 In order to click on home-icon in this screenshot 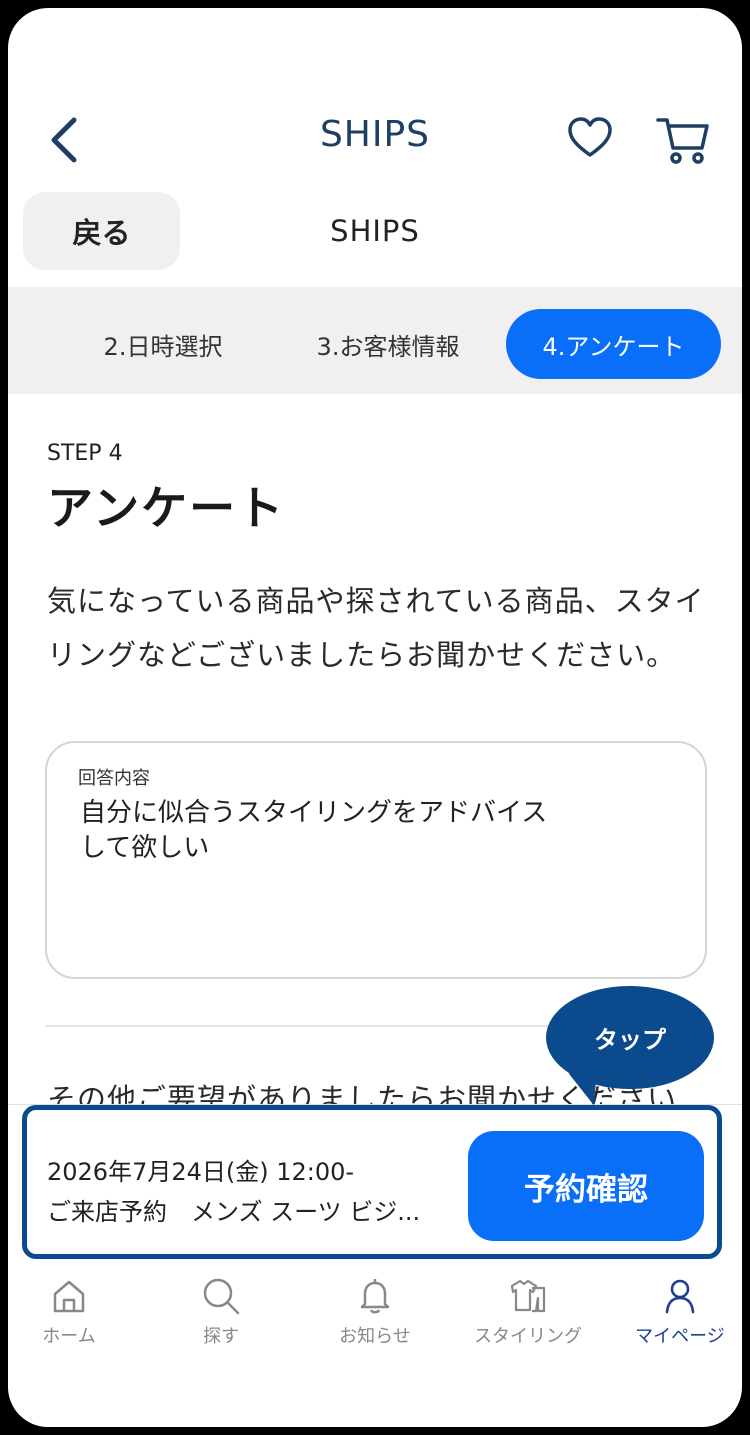, I will do `click(76, 1296)`.